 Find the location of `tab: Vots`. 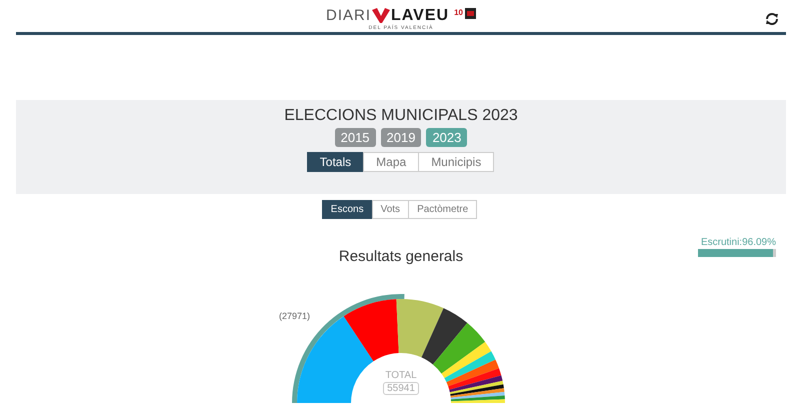

tab: Vots is located at coordinates (391, 209).